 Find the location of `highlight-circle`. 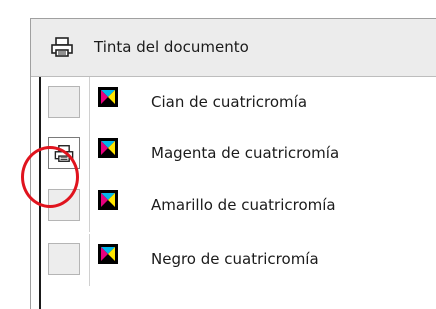

highlight-circle is located at coordinates (50, 177).